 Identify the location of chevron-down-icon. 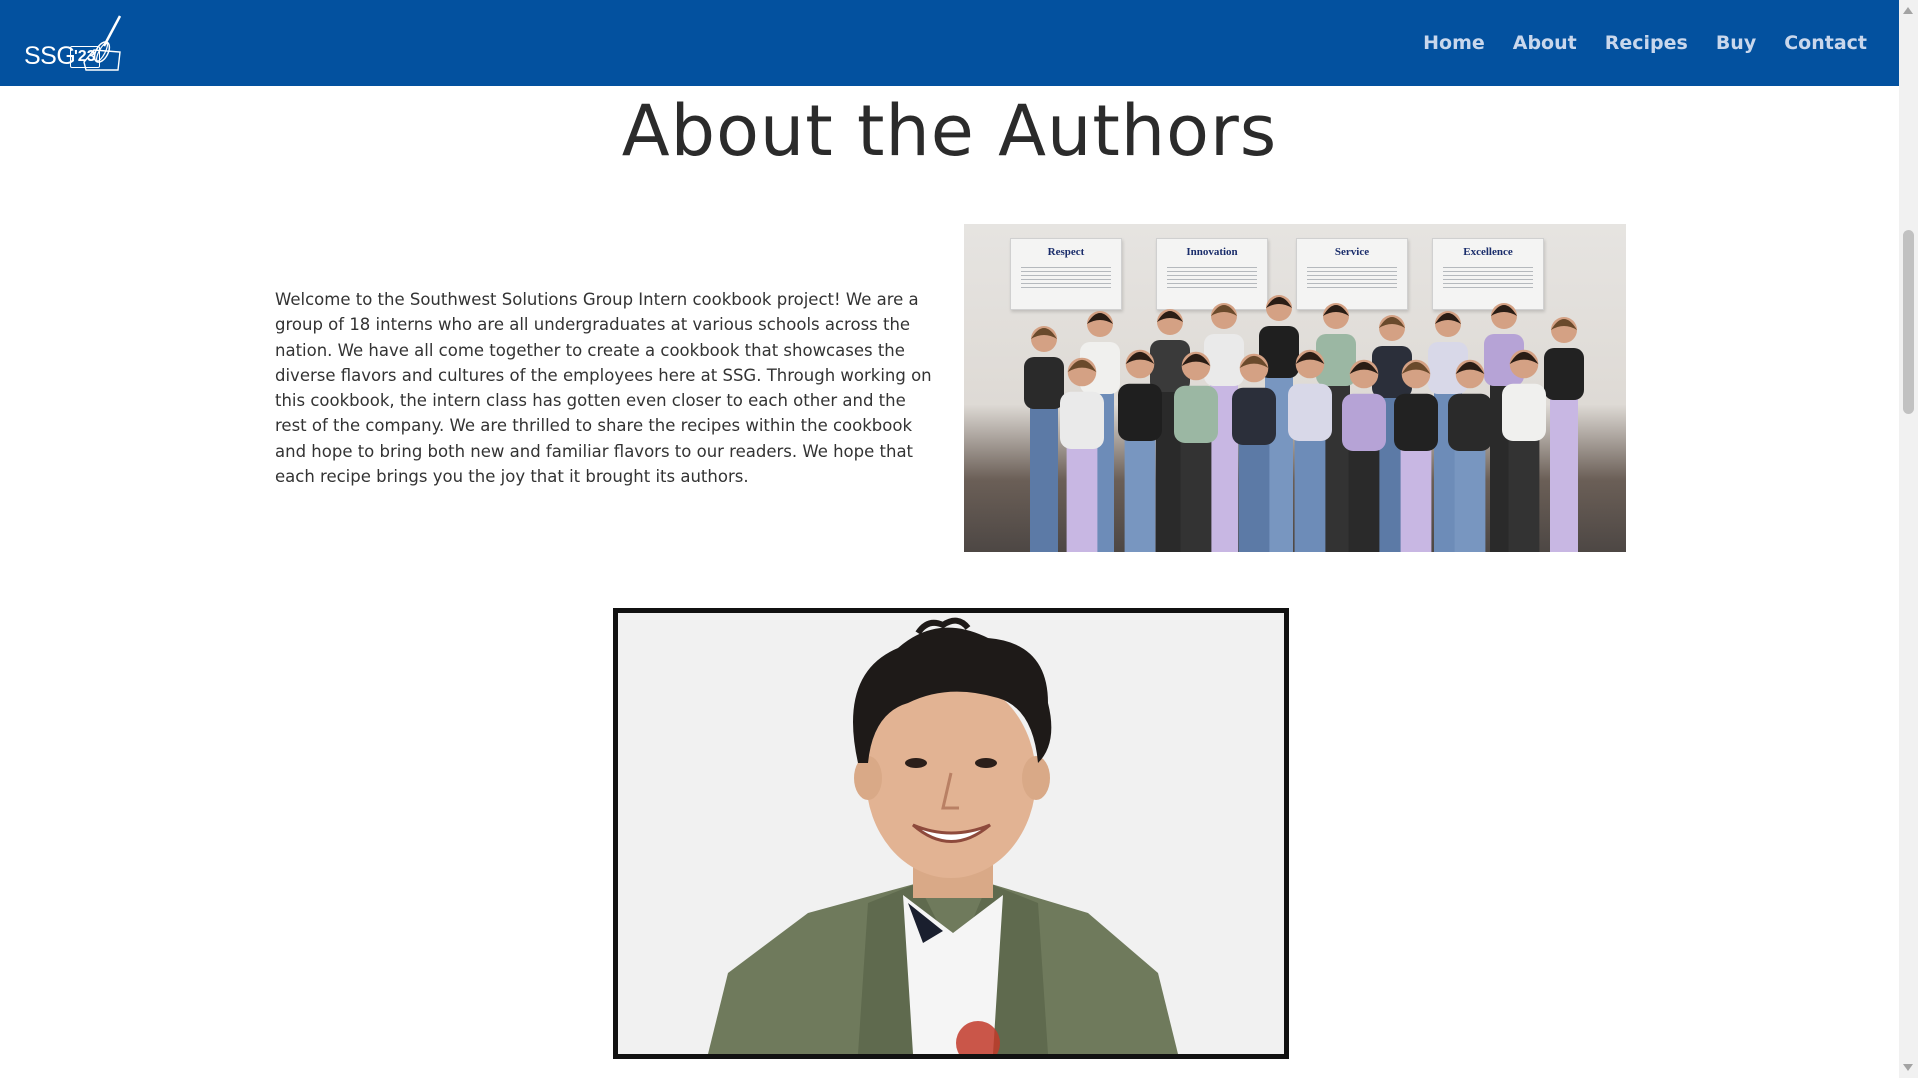
(1908, 1067).